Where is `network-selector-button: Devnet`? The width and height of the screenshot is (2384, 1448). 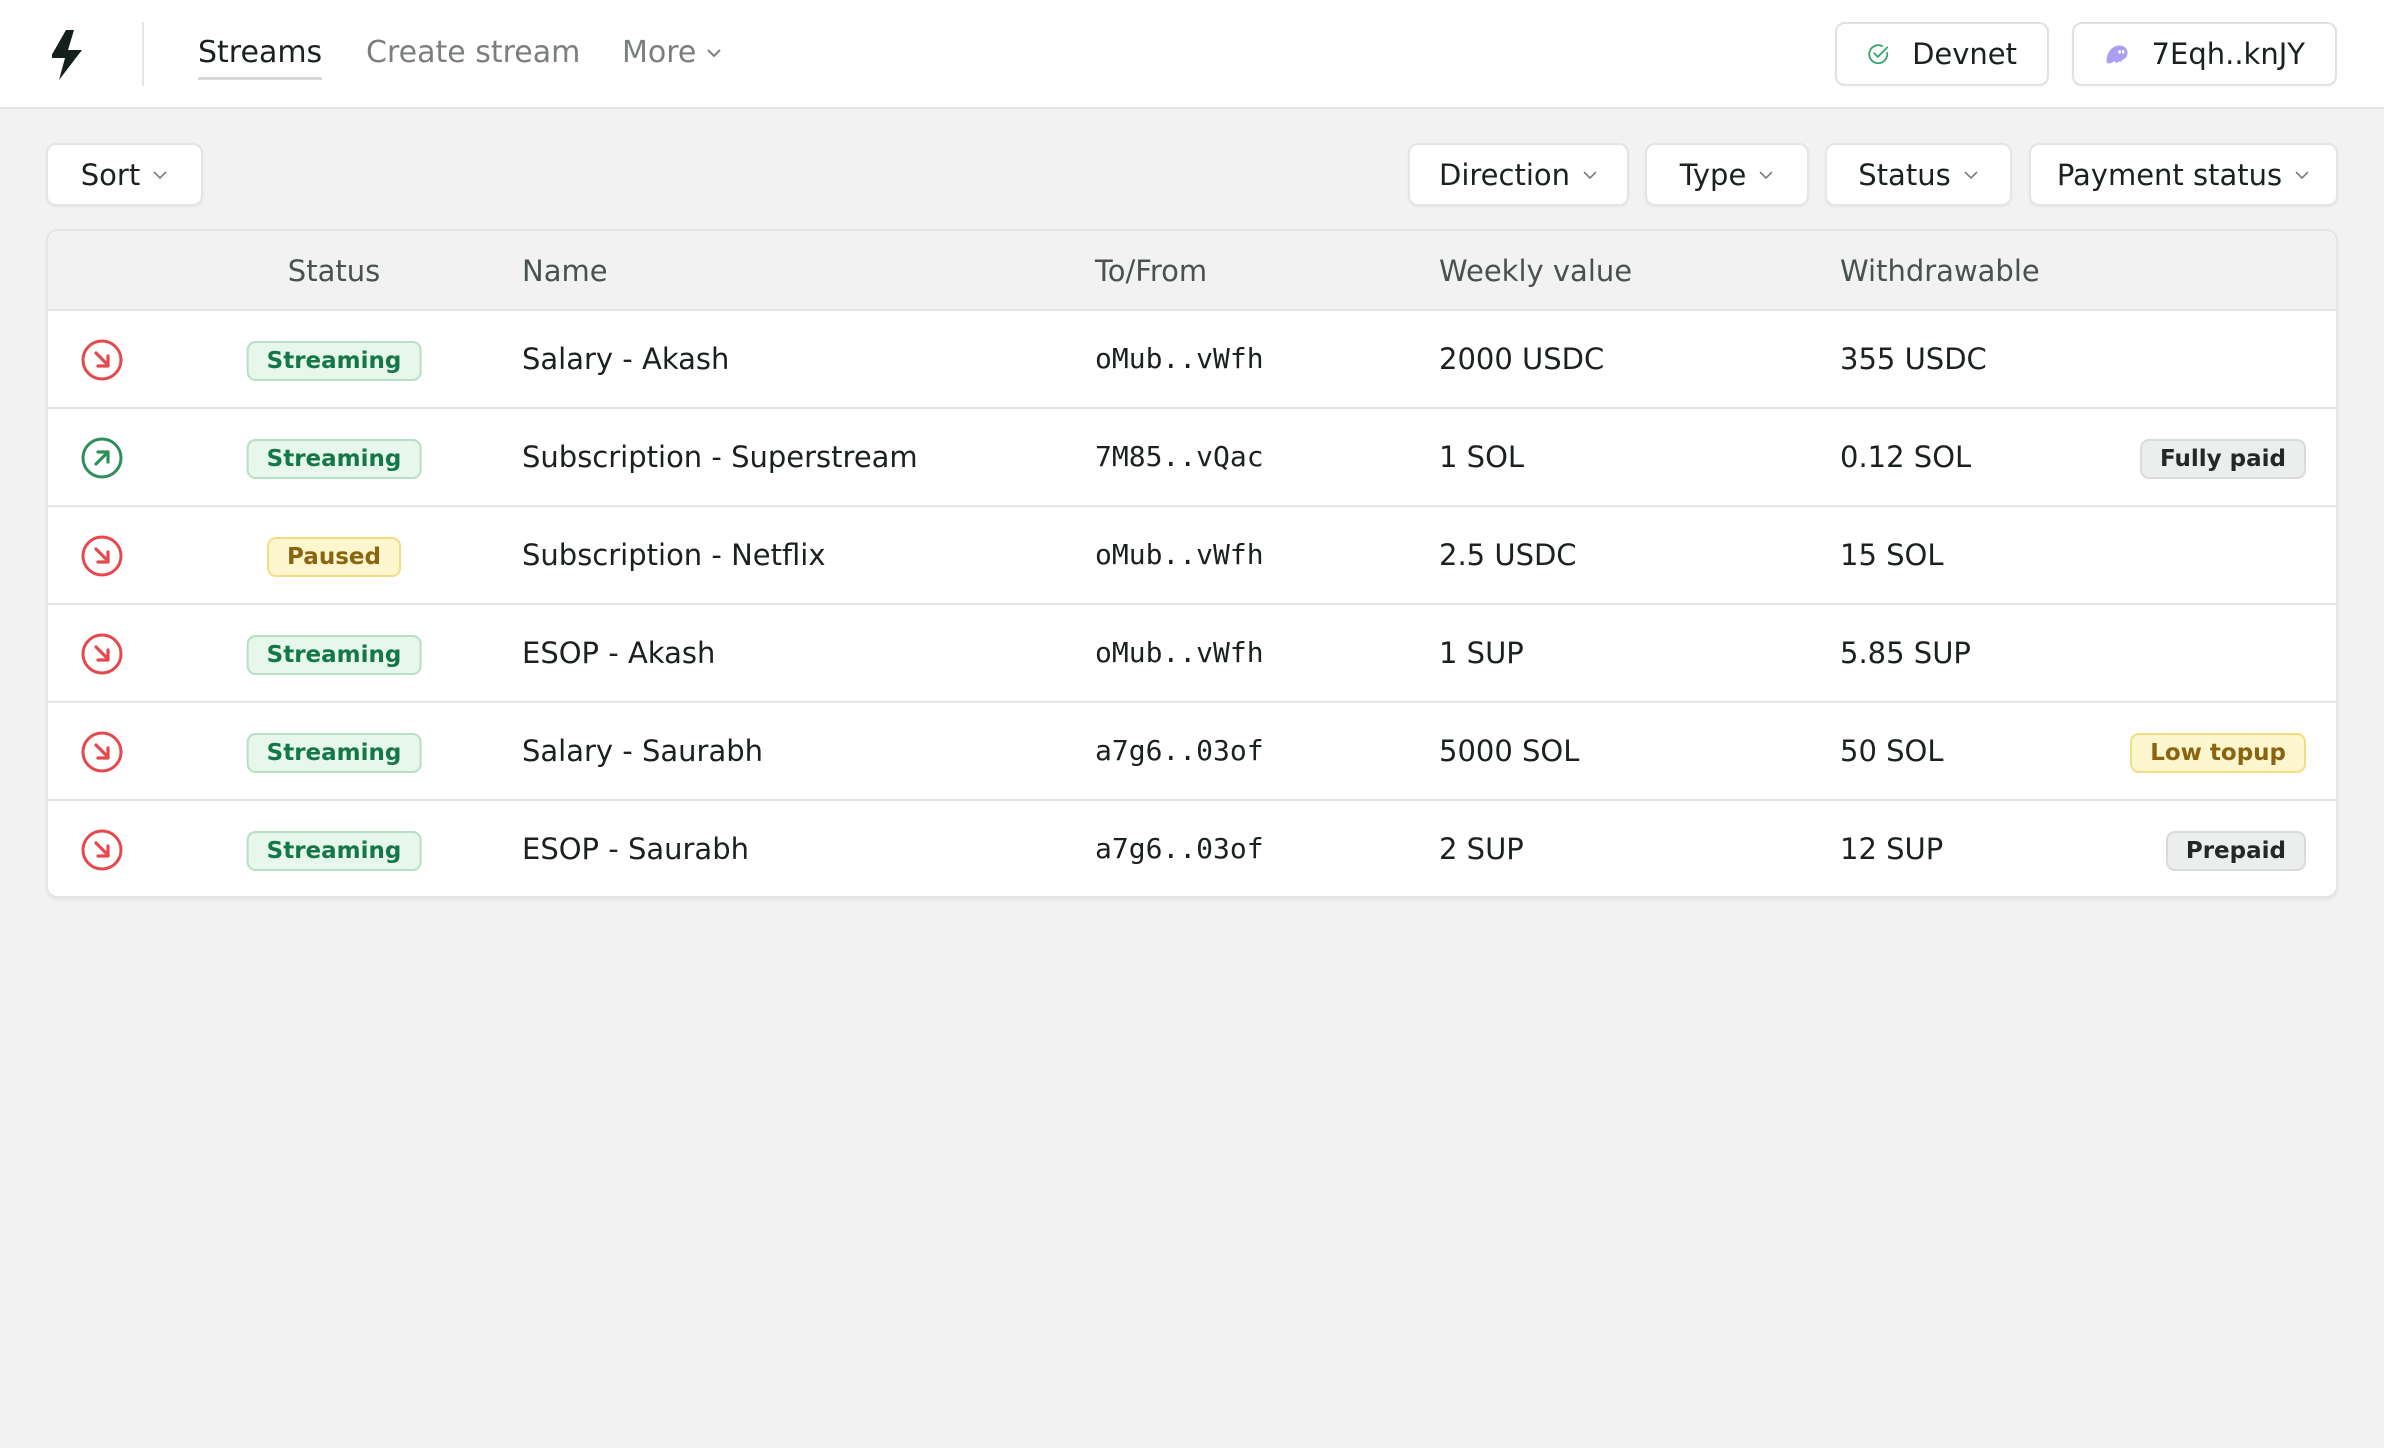 network-selector-button: Devnet is located at coordinates (1942, 54).